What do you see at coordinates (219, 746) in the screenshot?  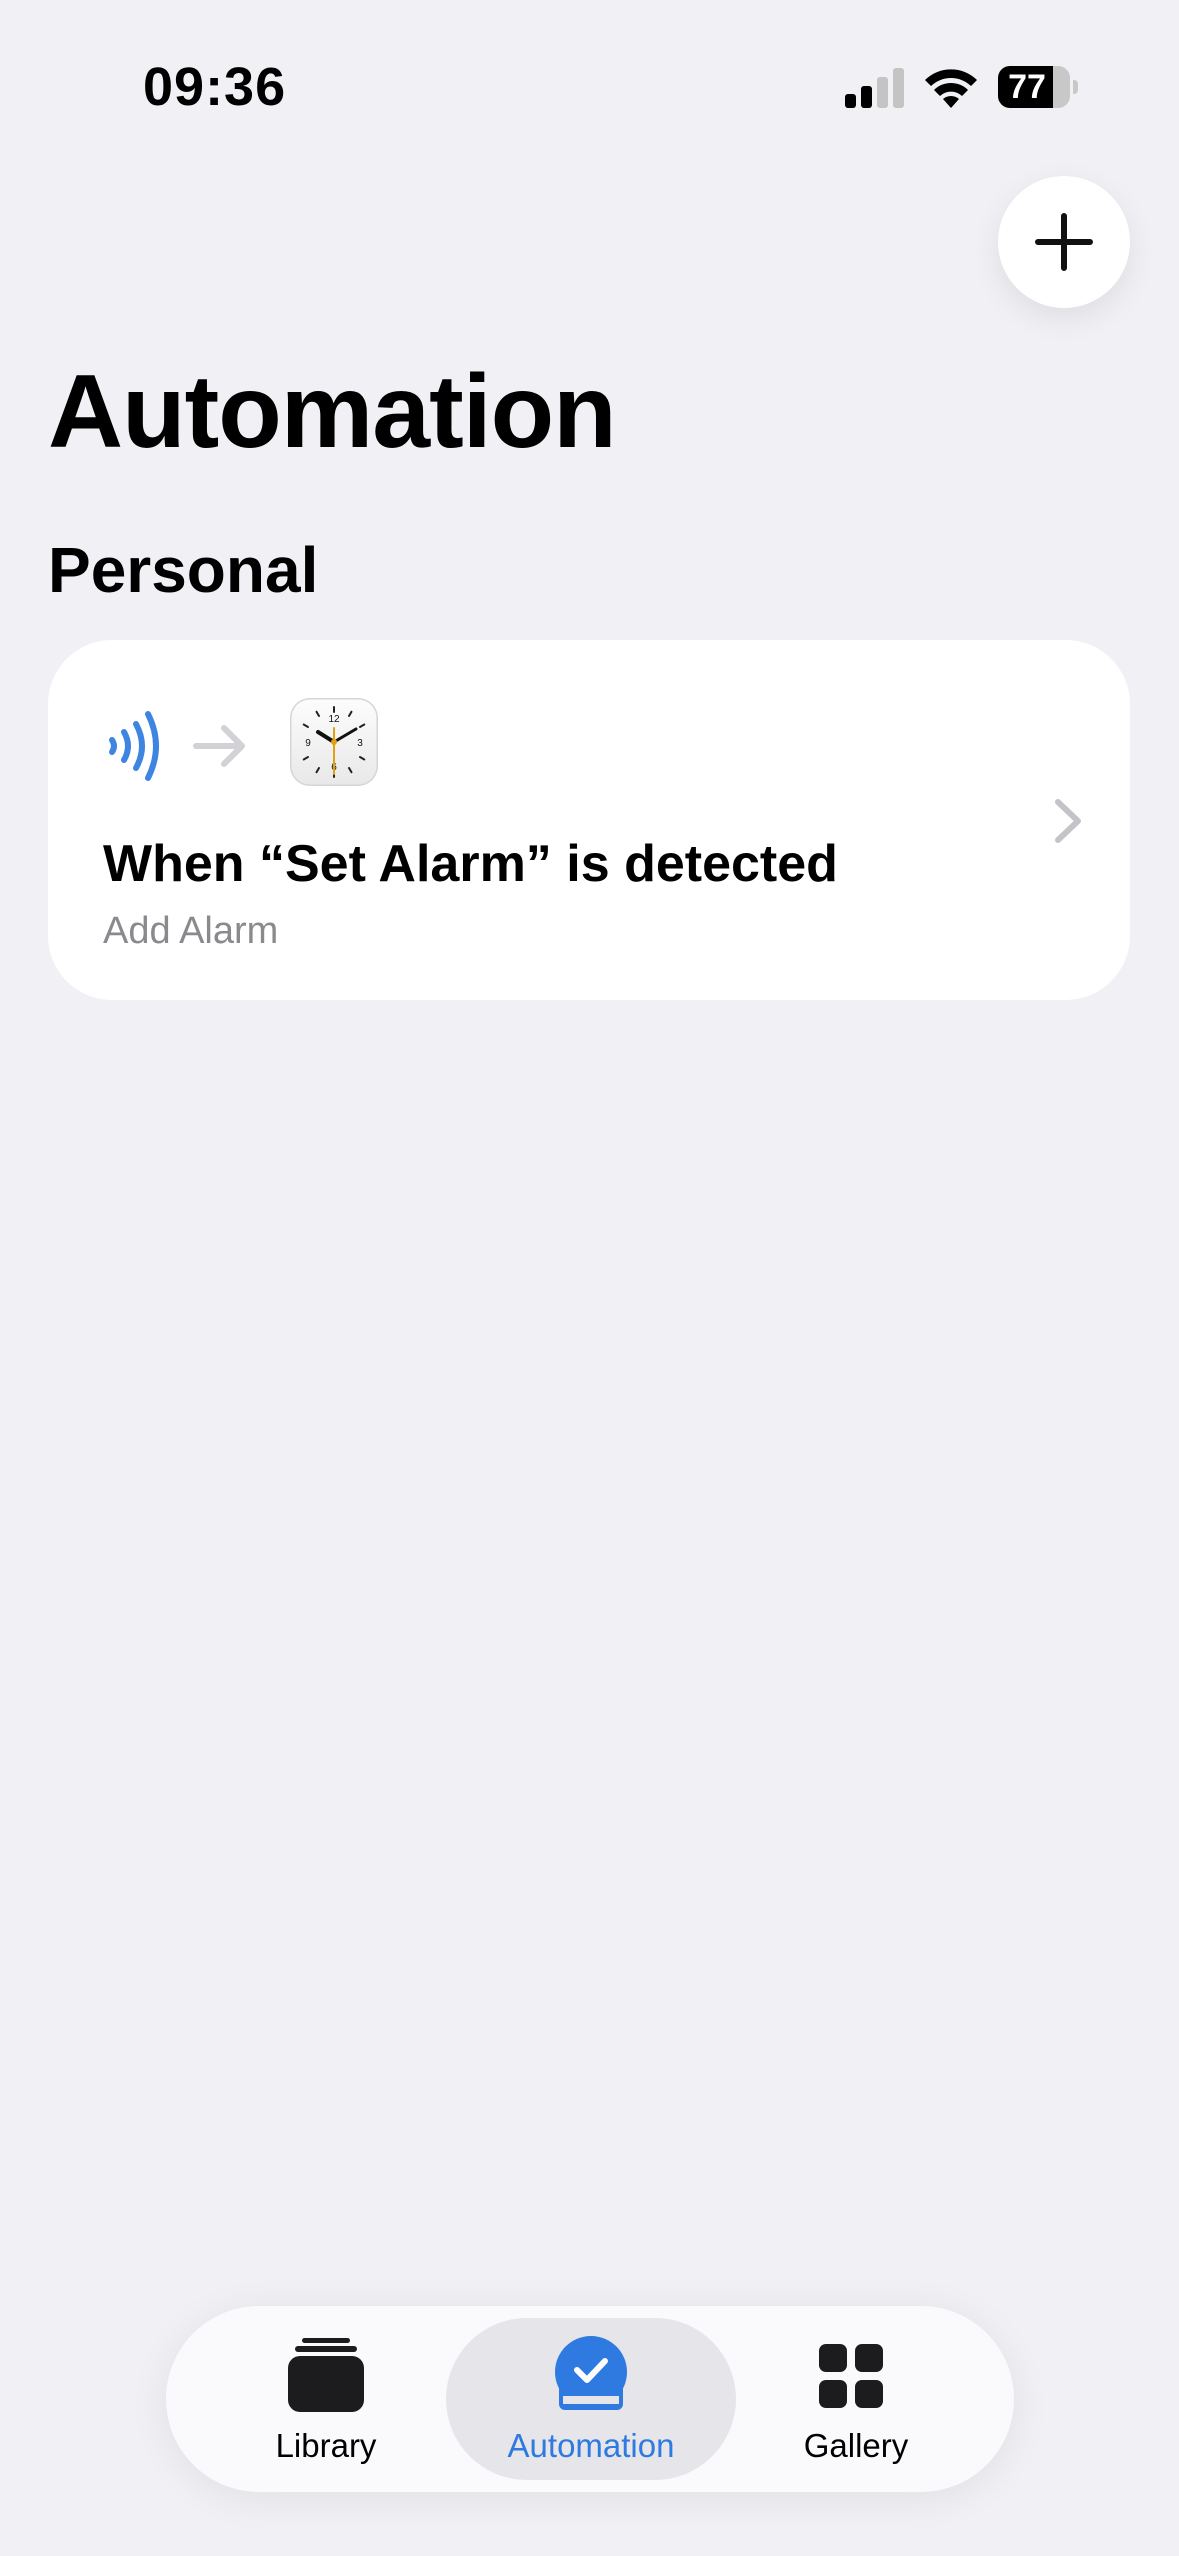 I see `arrow-right-icon` at bounding box center [219, 746].